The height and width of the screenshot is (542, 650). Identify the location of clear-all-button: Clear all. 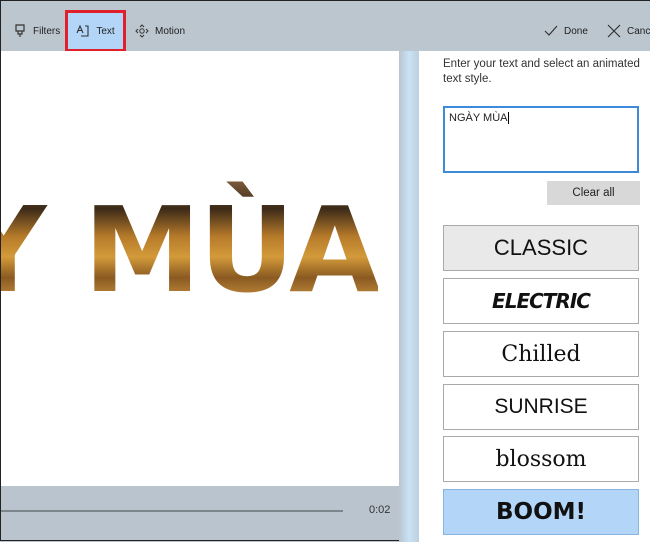
(593, 193).